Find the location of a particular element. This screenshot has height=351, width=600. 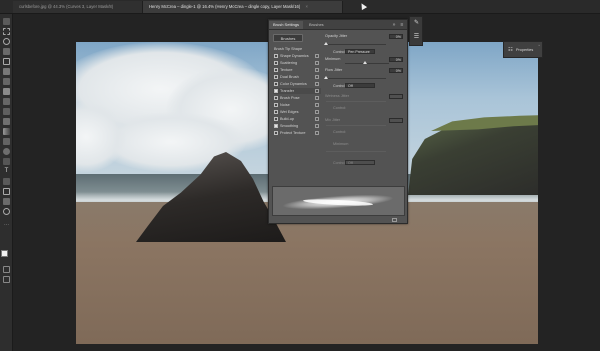

brush-icon: ✎ is located at coordinates (416, 23).